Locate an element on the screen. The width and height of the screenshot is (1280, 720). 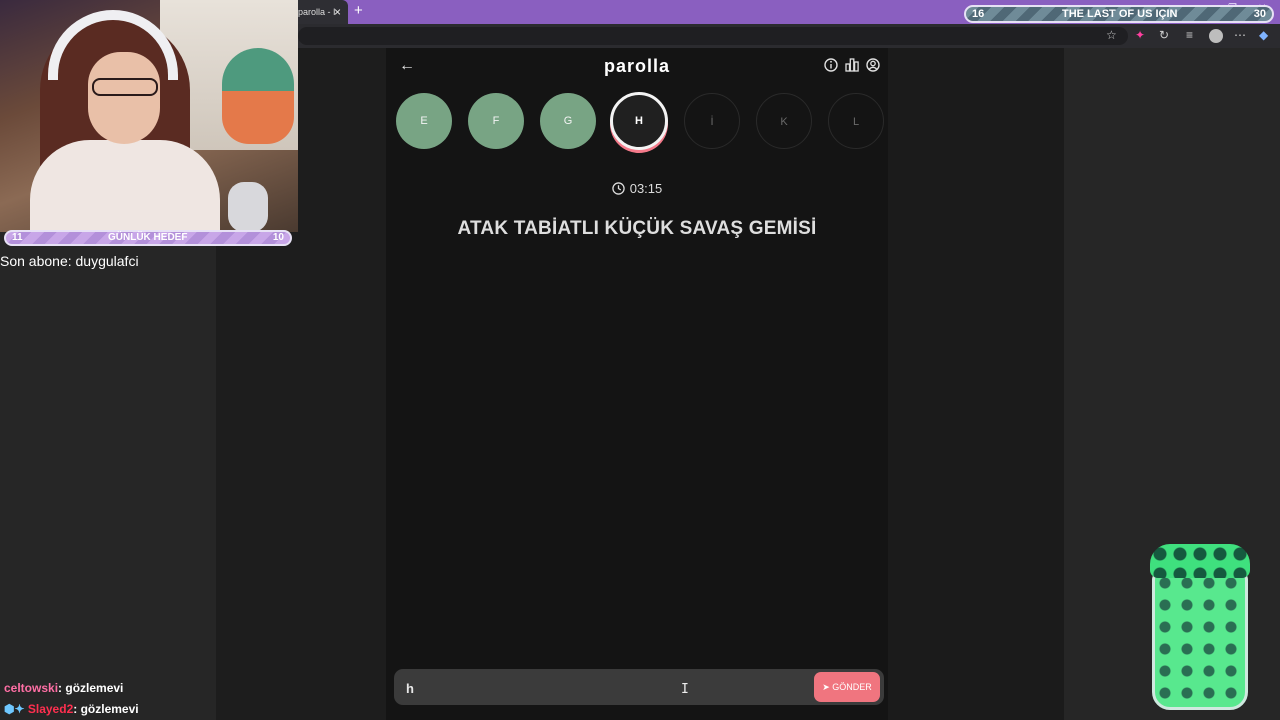
daily-goal-right-value: 10 is located at coordinates (278, 237).